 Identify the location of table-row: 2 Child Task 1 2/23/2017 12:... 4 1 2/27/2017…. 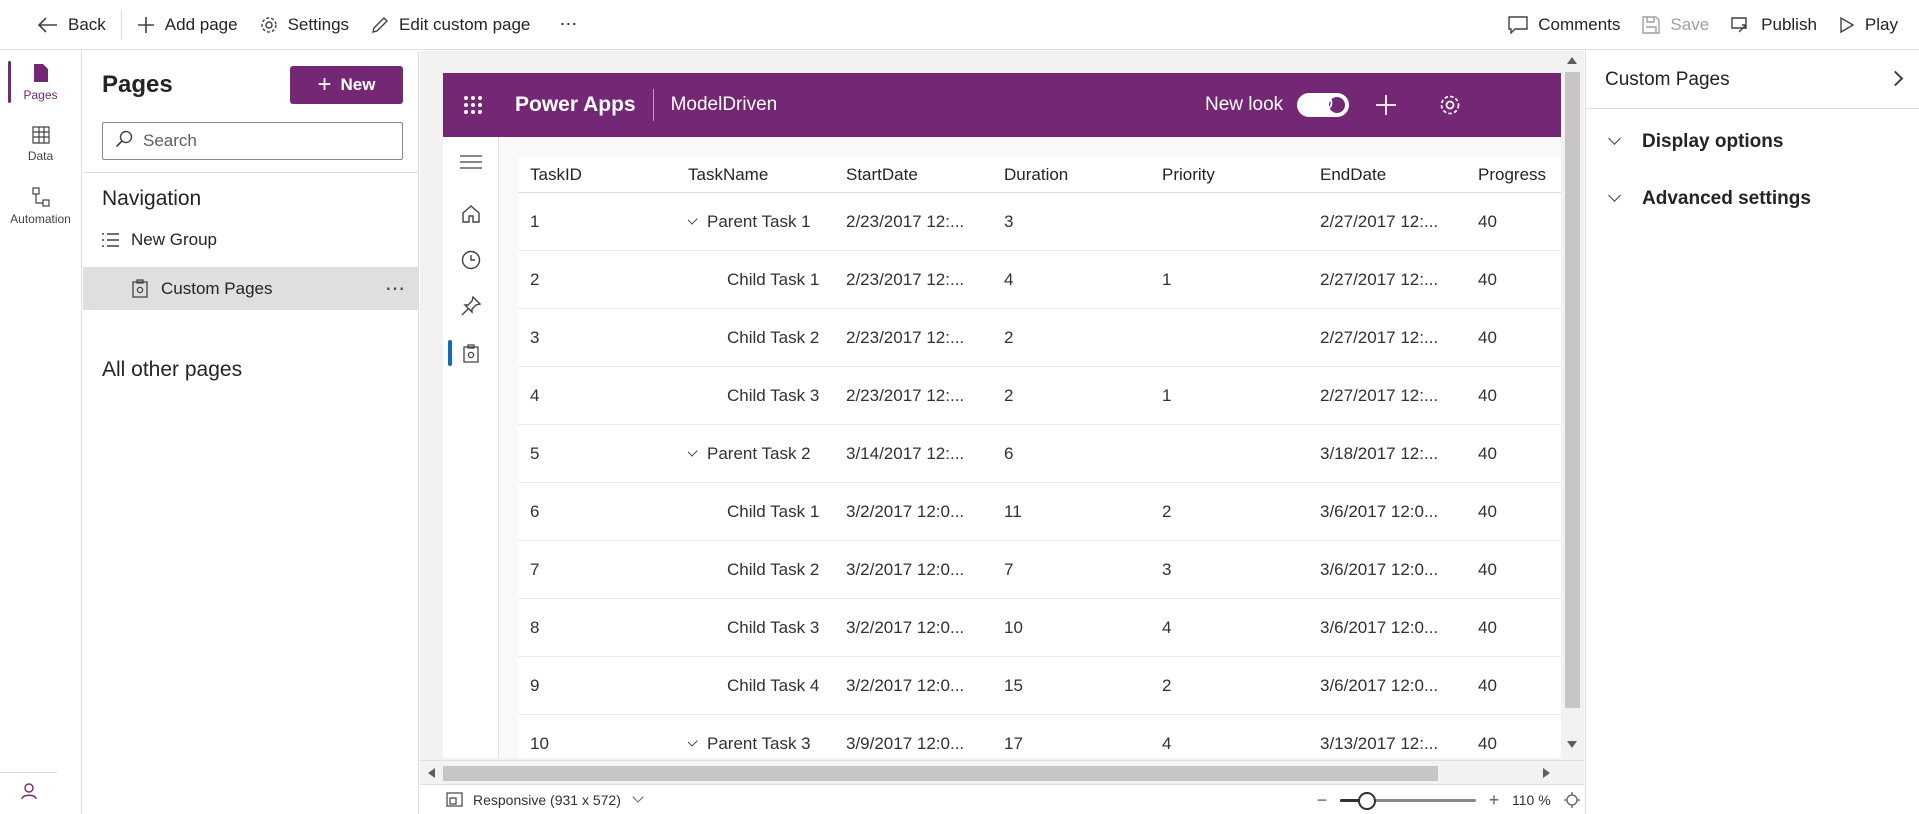
(1039, 280).